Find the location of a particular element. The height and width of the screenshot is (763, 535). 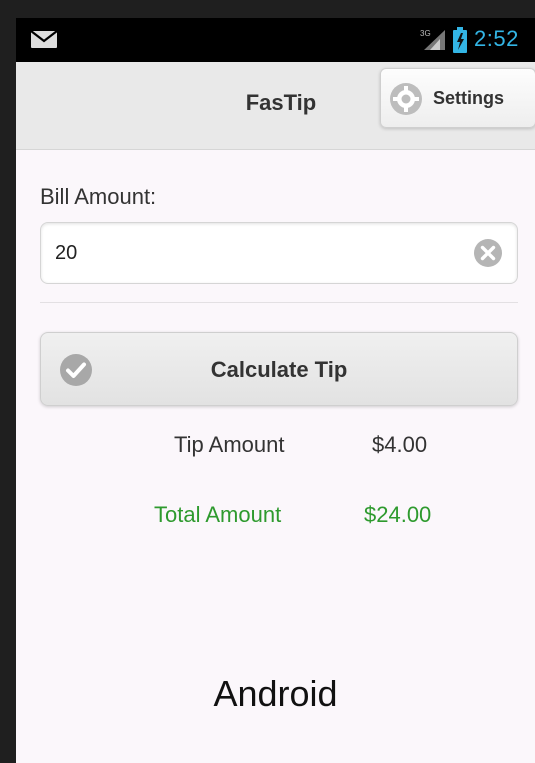

mail-icon is located at coordinates (44, 39).